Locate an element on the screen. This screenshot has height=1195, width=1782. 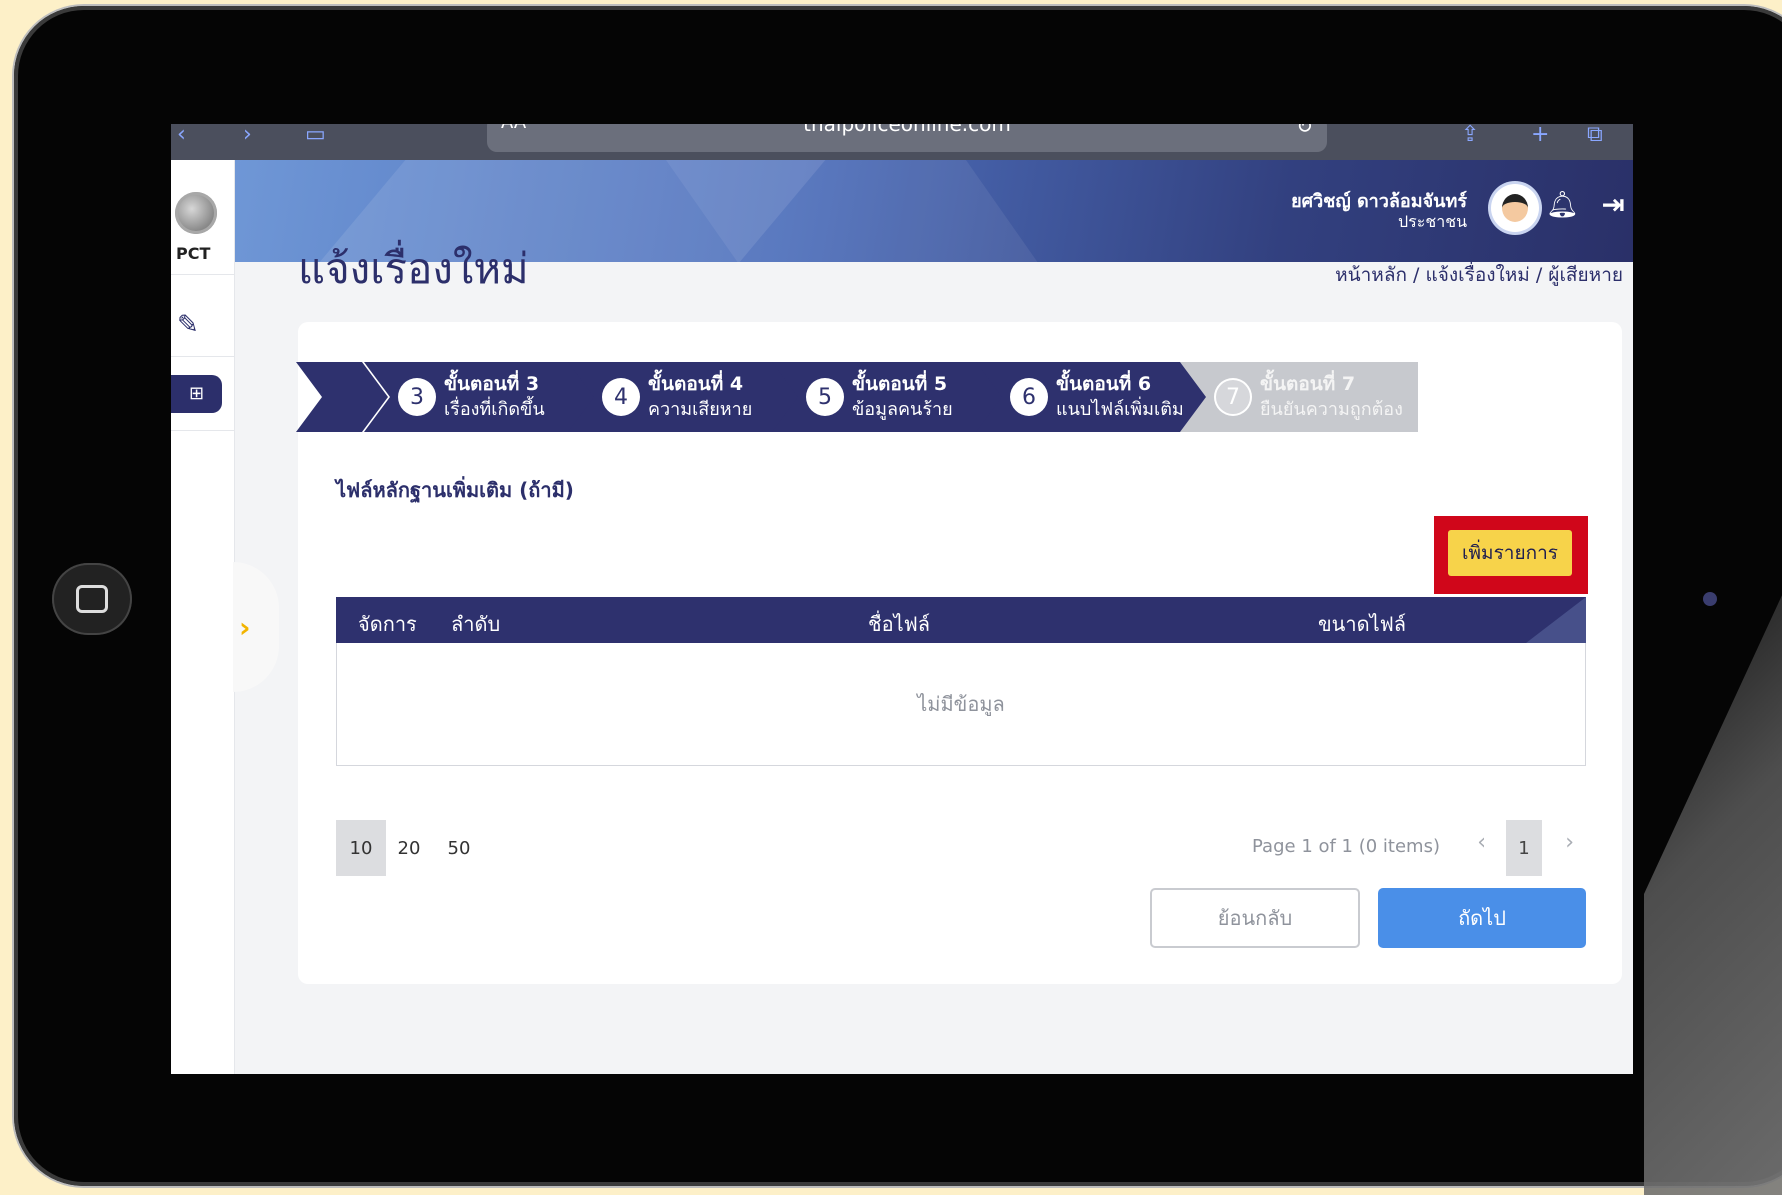
back-arrow-icon: ‹ is located at coordinates (181, 135).